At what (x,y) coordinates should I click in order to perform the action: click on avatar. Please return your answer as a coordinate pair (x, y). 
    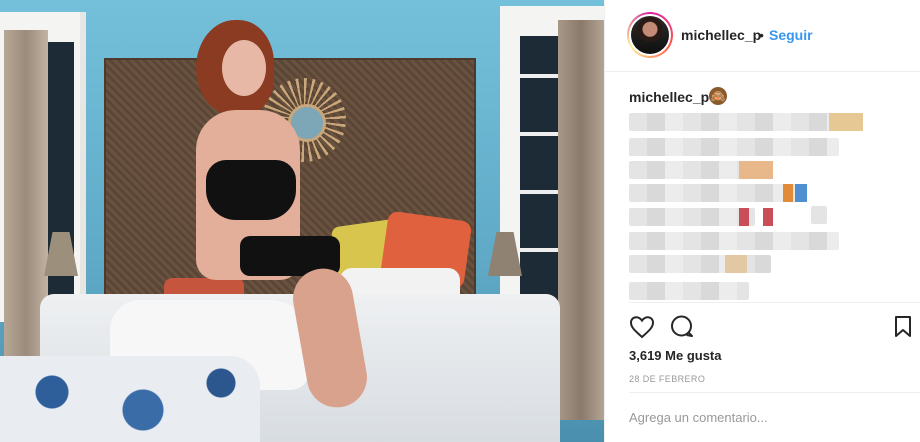
    Looking at the image, I should click on (650, 35).